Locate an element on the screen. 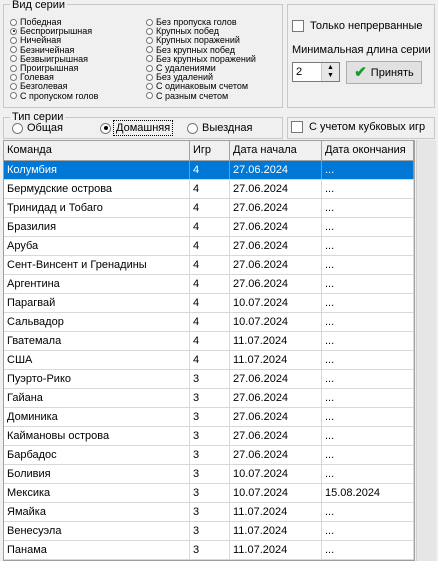  spin-down-icon: ▼ is located at coordinates (330, 76).